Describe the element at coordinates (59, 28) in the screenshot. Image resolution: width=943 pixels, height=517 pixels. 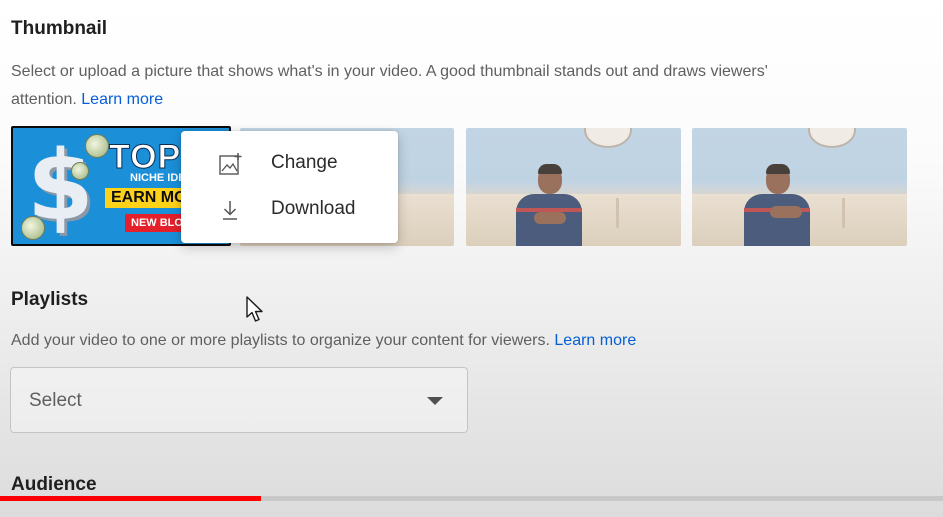
I see `thumbnail-heading: Thumbnail` at that location.